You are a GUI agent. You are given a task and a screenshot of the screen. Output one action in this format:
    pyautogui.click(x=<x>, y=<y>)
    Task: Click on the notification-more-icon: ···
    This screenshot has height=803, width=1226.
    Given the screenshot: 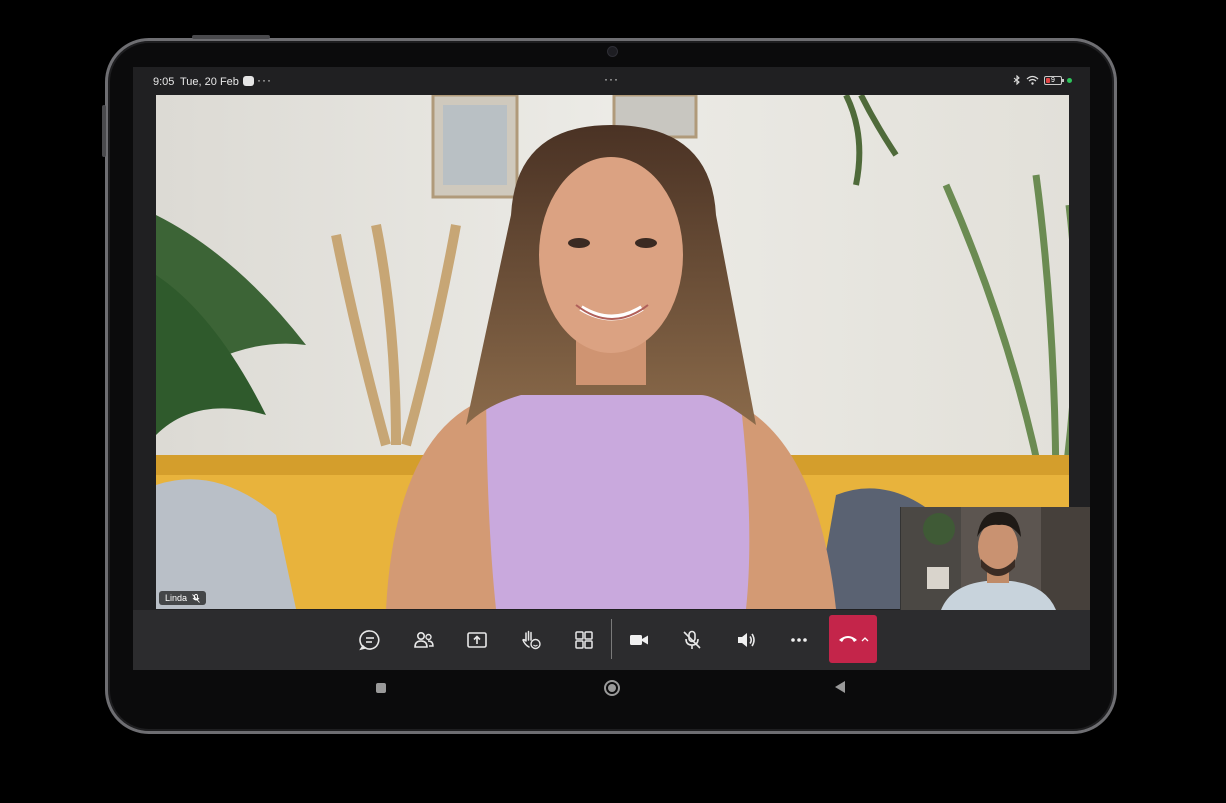 What is the action you would take?
    pyautogui.click(x=264, y=80)
    